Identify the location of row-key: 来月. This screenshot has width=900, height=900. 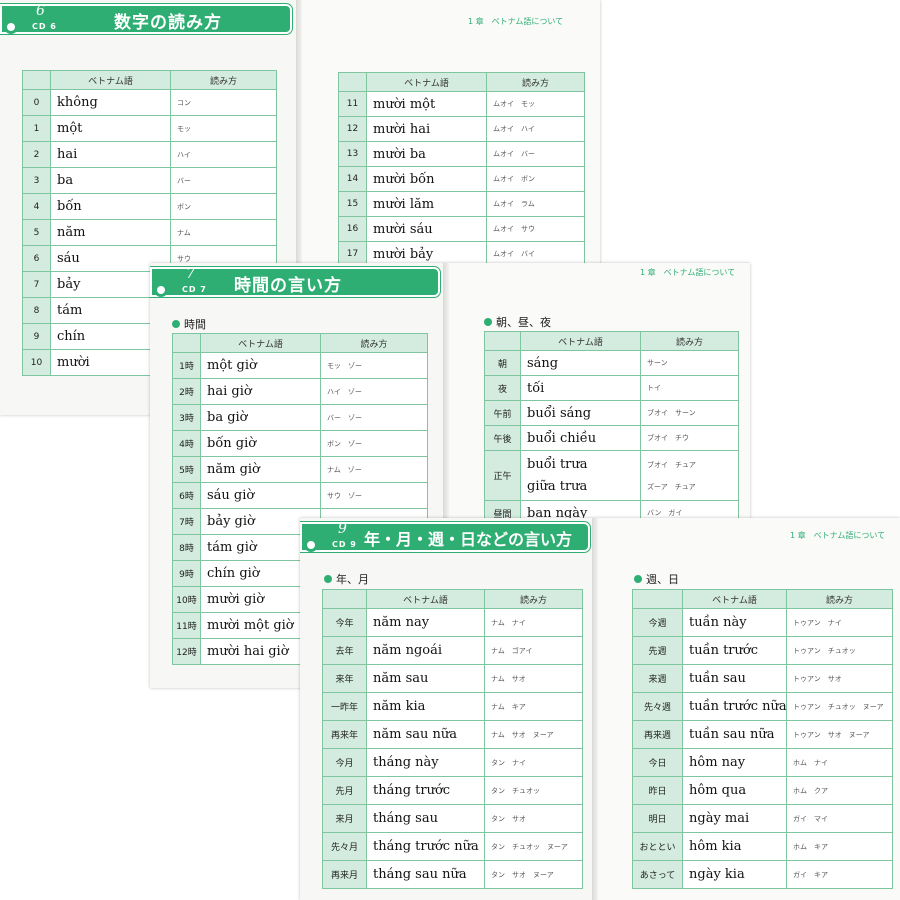
(344, 818).